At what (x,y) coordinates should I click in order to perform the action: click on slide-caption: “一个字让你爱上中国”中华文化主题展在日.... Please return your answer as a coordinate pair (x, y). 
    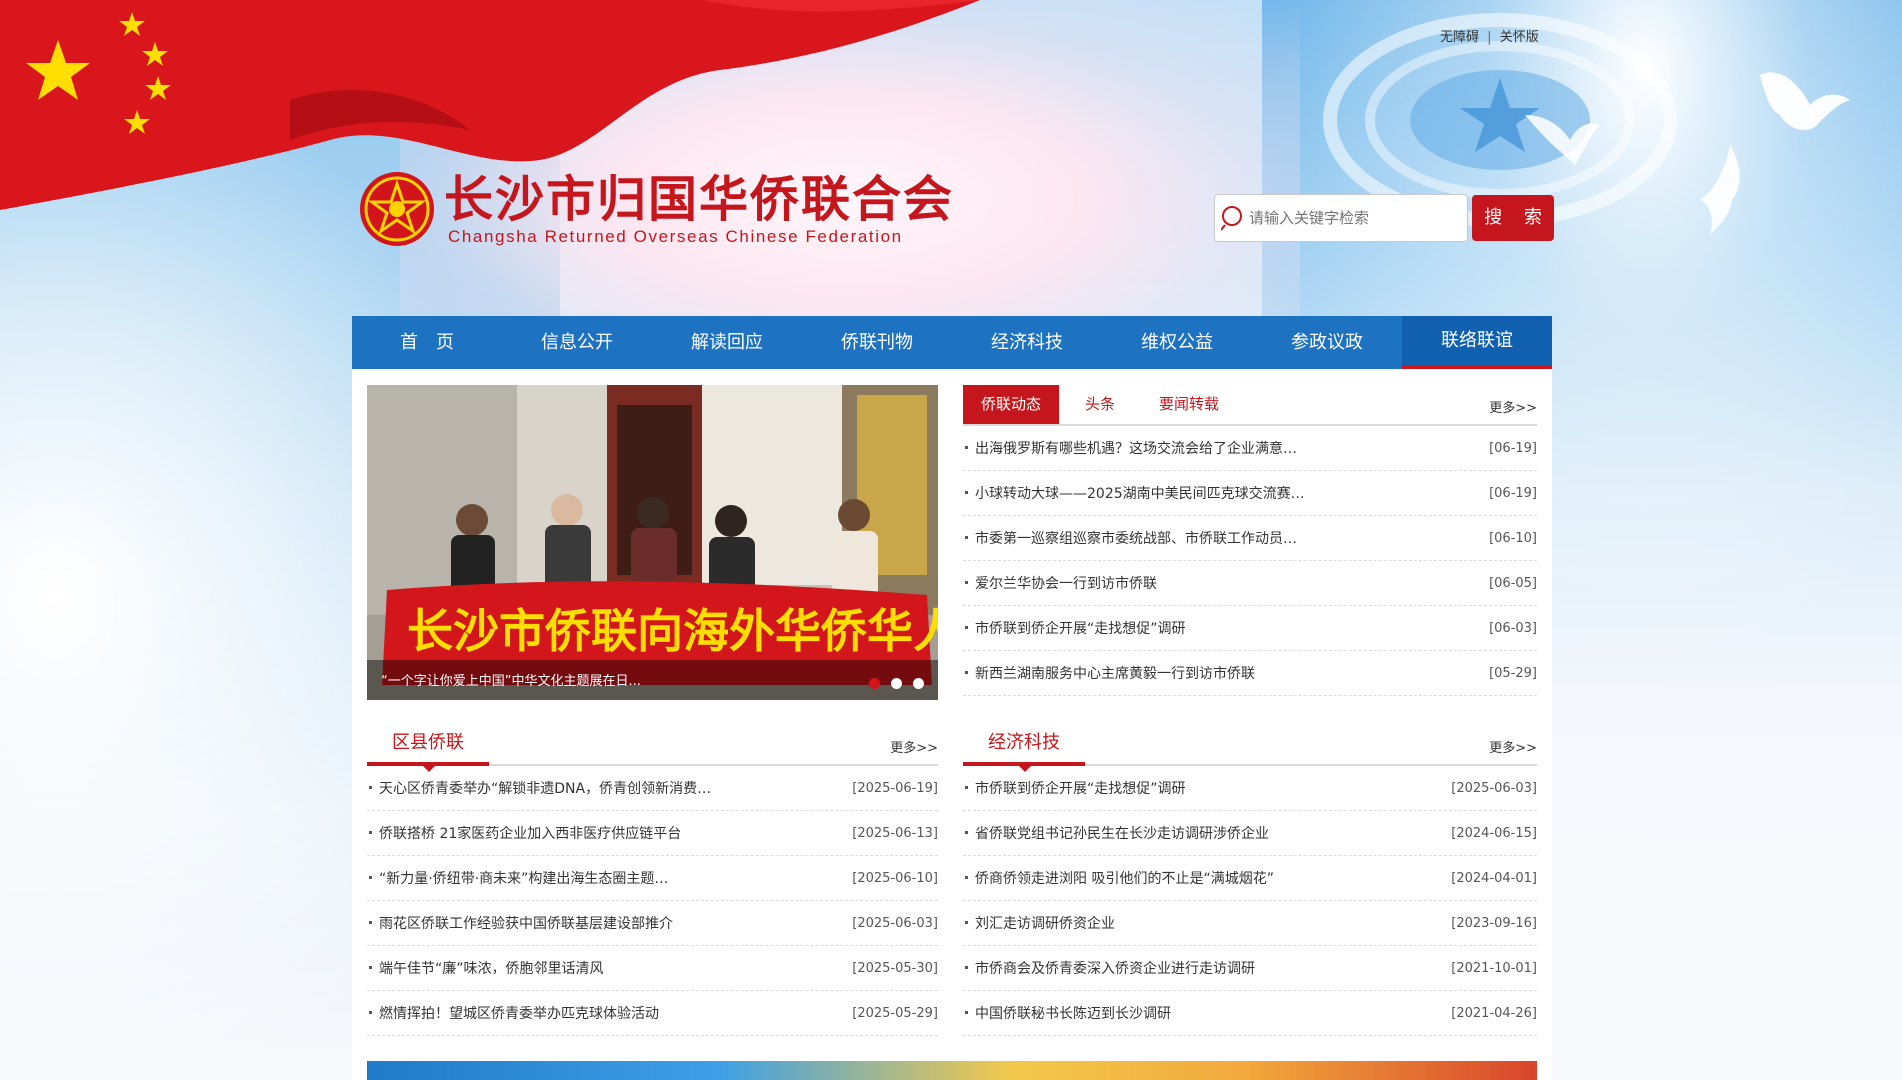
    Looking at the image, I should click on (511, 679).